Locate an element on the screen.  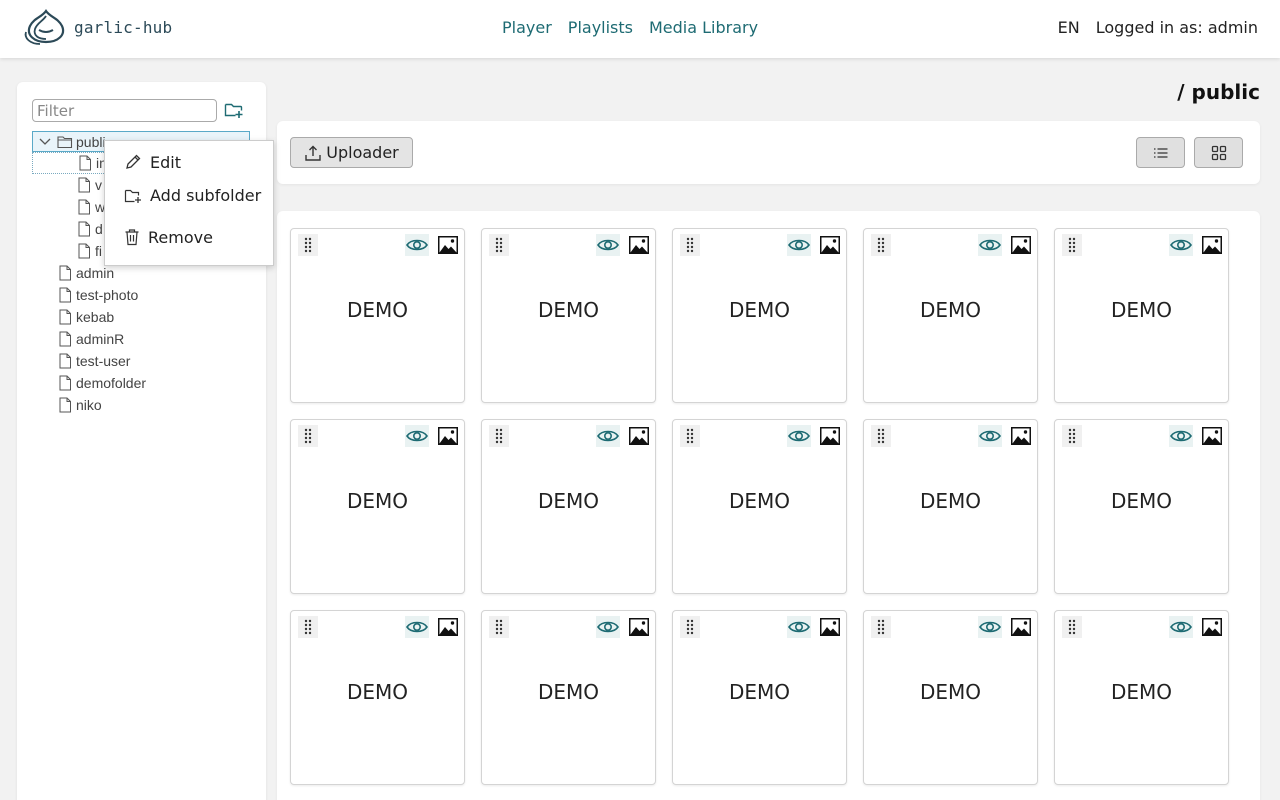
garlic-hub-logo: garlic-hub is located at coordinates (97, 27).